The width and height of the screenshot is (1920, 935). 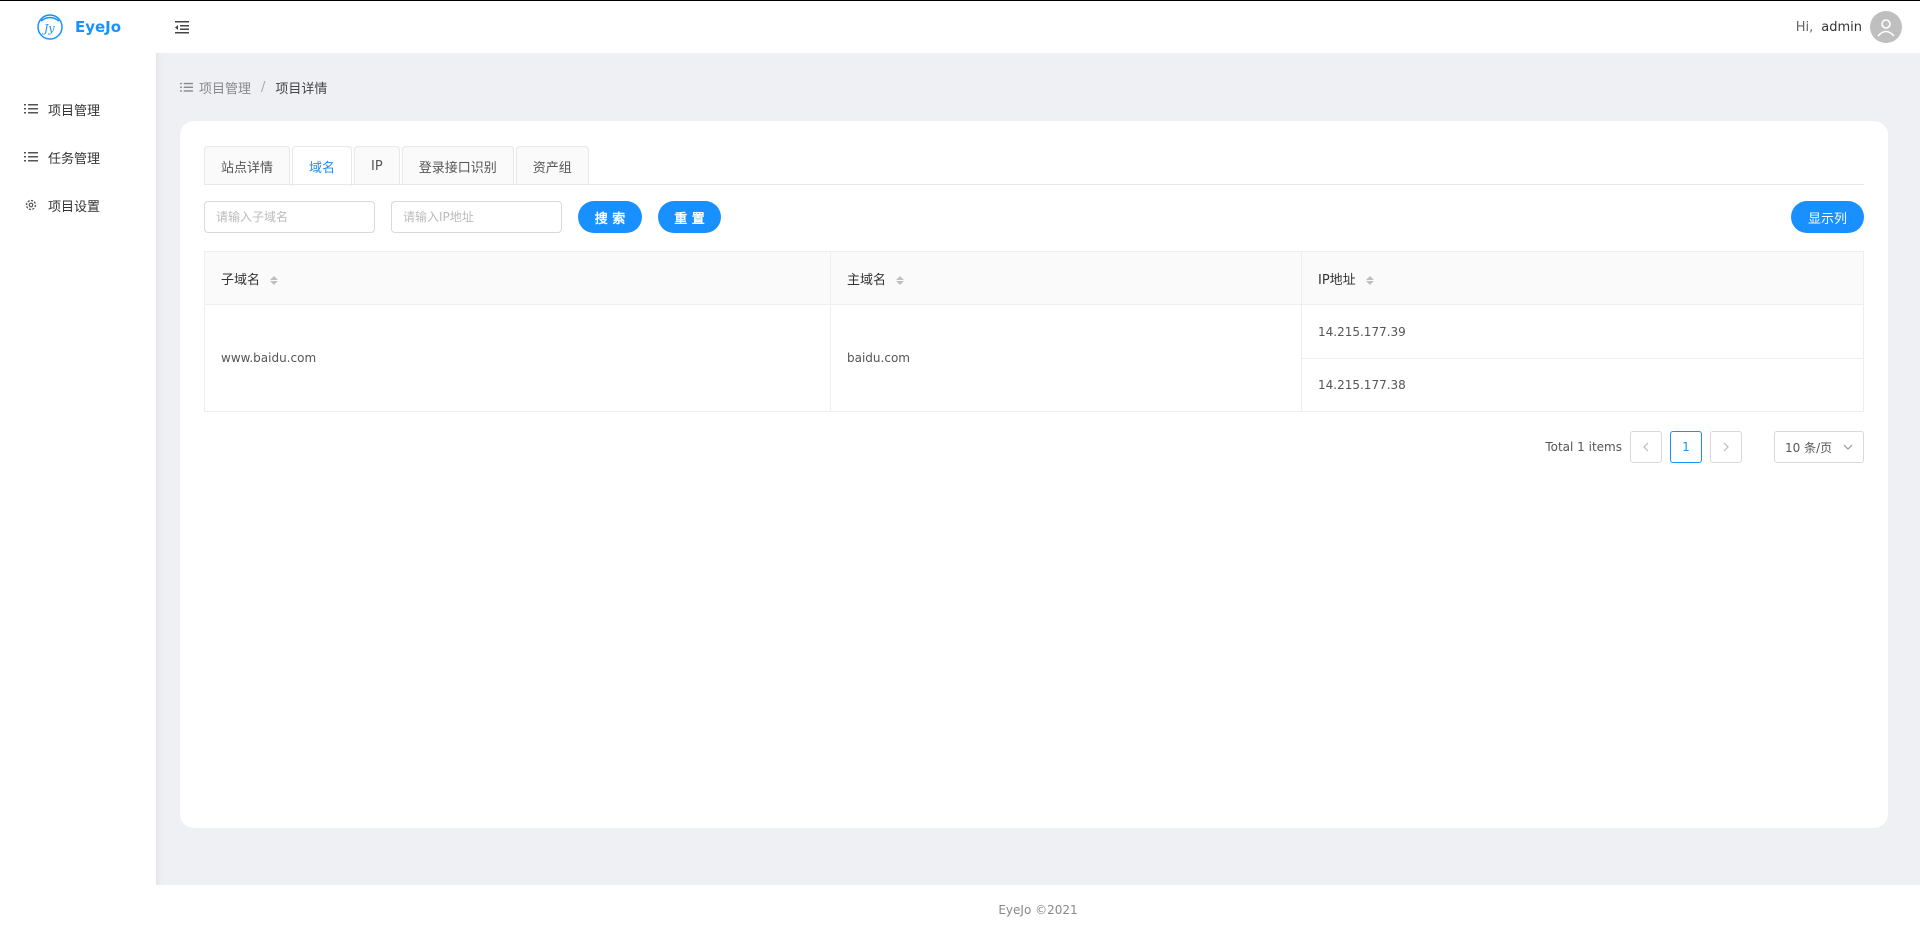 I want to click on sidebar-item-label: 项目管理, so click(x=74, y=111).